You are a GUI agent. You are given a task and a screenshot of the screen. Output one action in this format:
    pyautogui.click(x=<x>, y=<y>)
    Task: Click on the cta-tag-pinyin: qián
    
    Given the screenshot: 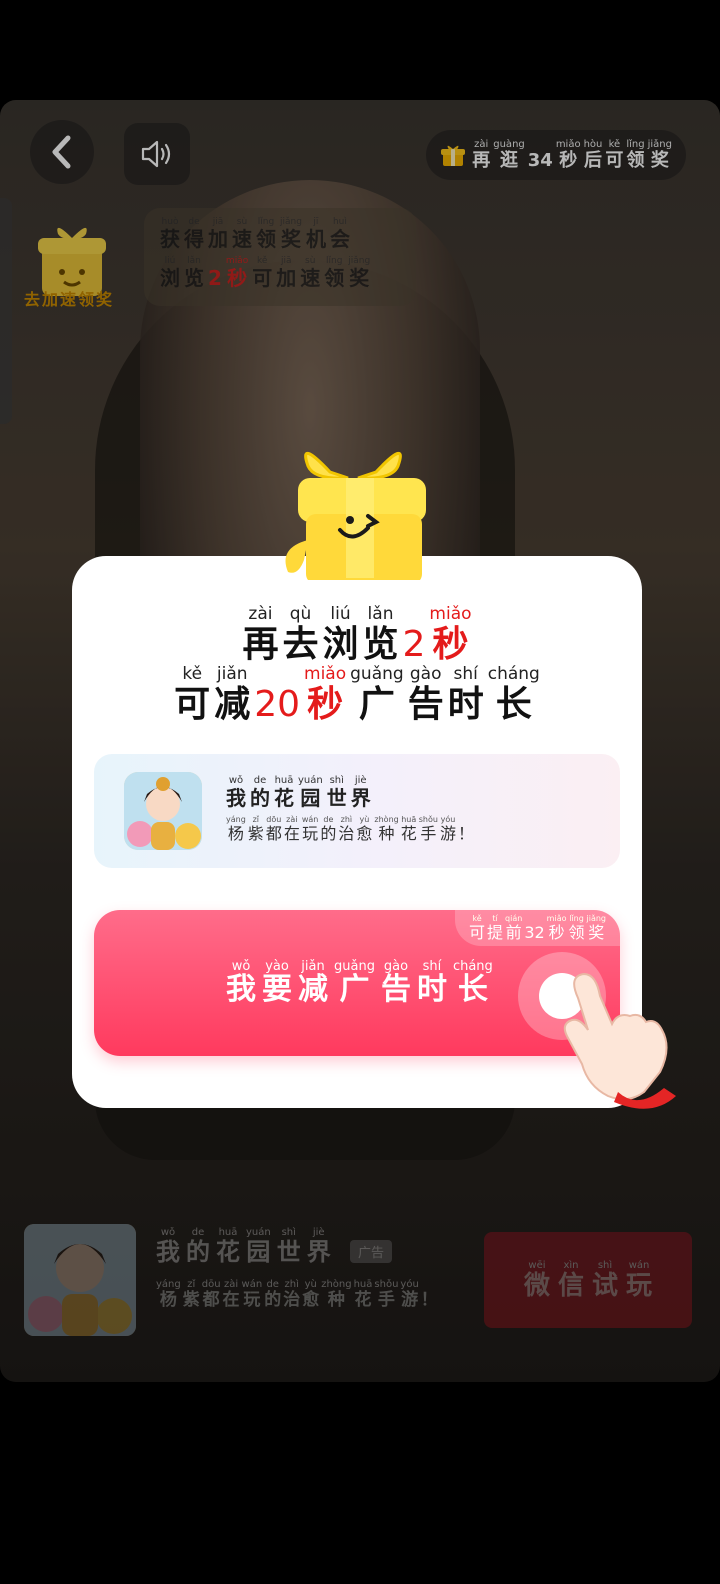 What is the action you would take?
    pyautogui.click(x=514, y=918)
    